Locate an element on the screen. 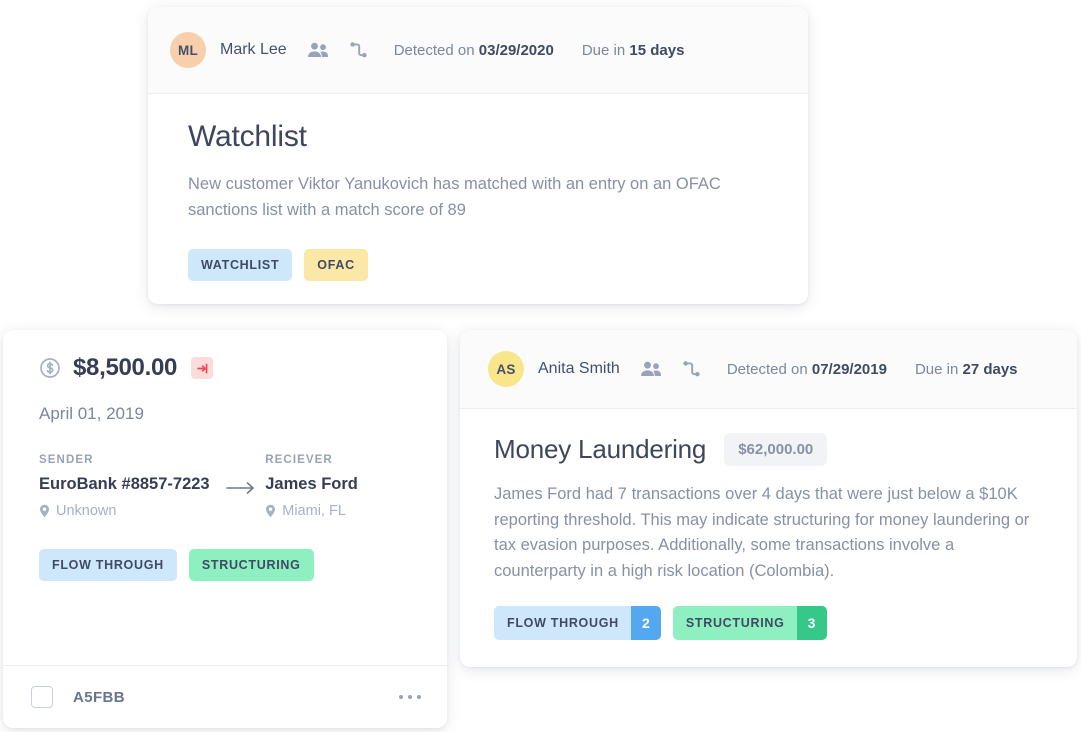 The height and width of the screenshot is (732, 1081). receiver-location: Miami, FL is located at coordinates (338, 511).